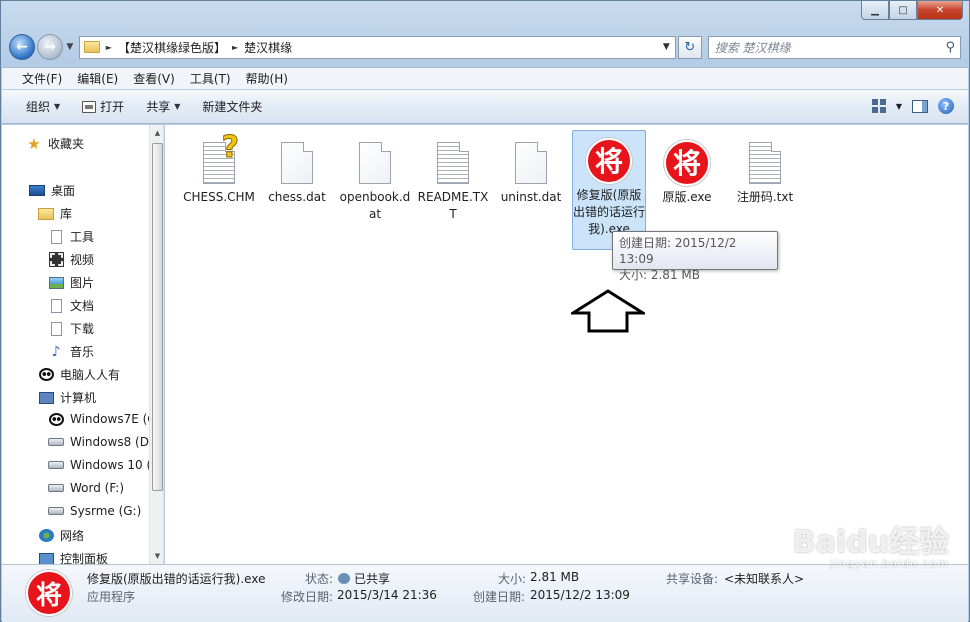  I want to click on share-button: 共享 ▼, so click(163, 106).